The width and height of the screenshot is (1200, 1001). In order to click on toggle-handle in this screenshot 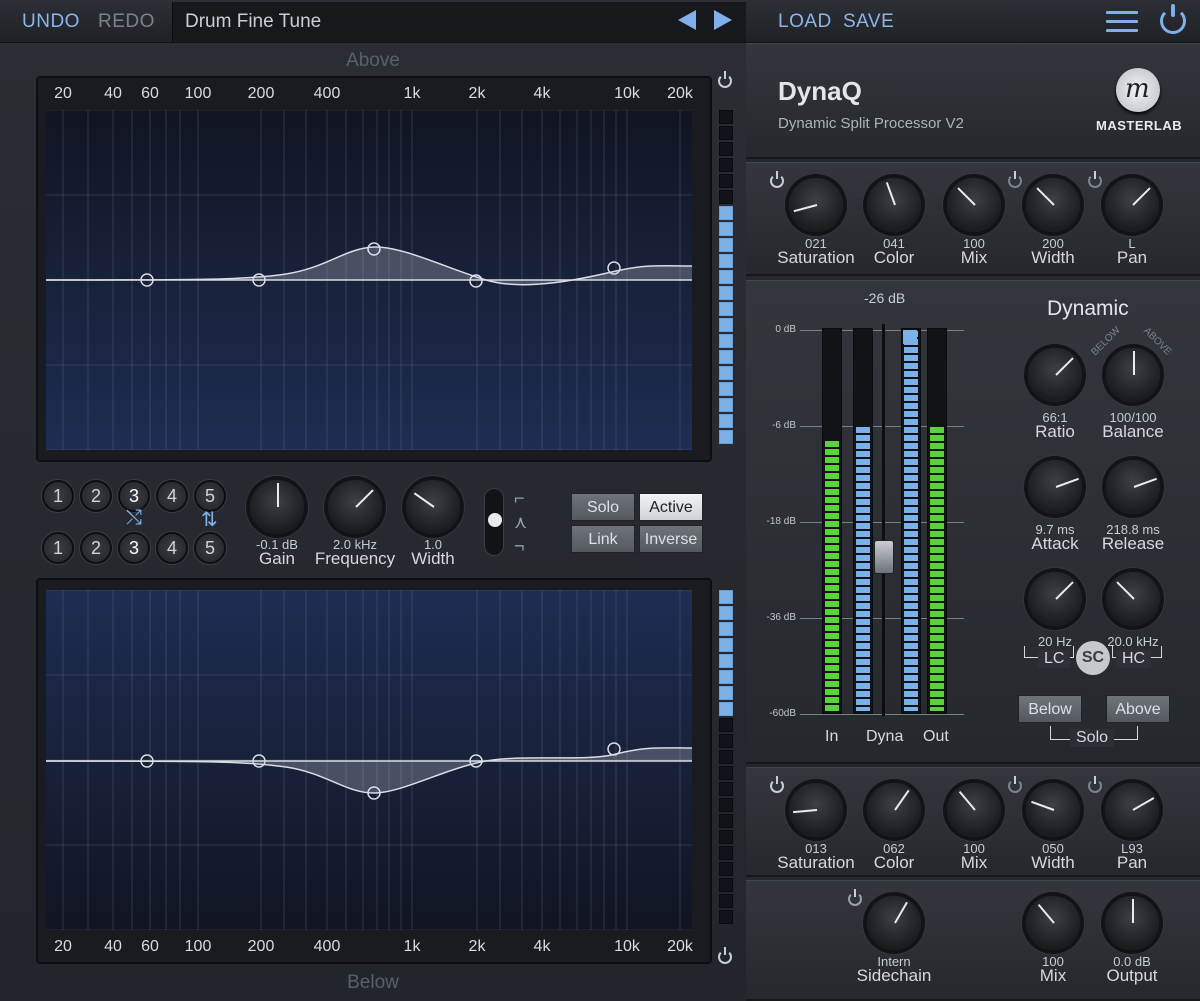, I will do `click(495, 520)`.